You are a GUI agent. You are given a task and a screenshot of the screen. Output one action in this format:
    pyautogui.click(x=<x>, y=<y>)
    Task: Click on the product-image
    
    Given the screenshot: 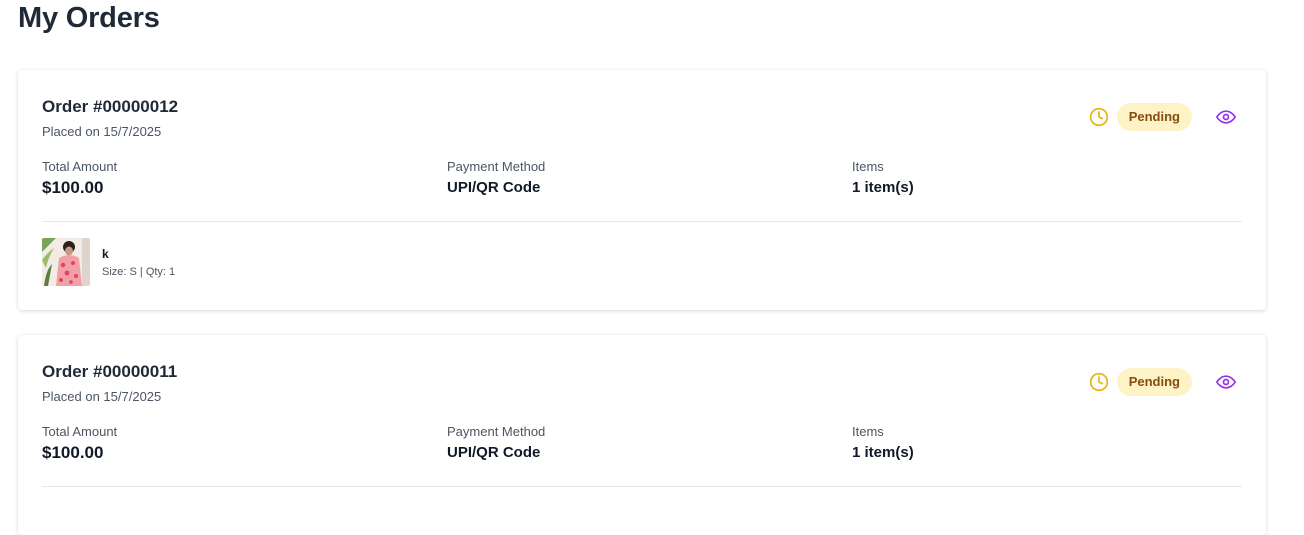 What is the action you would take?
    pyautogui.click(x=66, y=262)
    